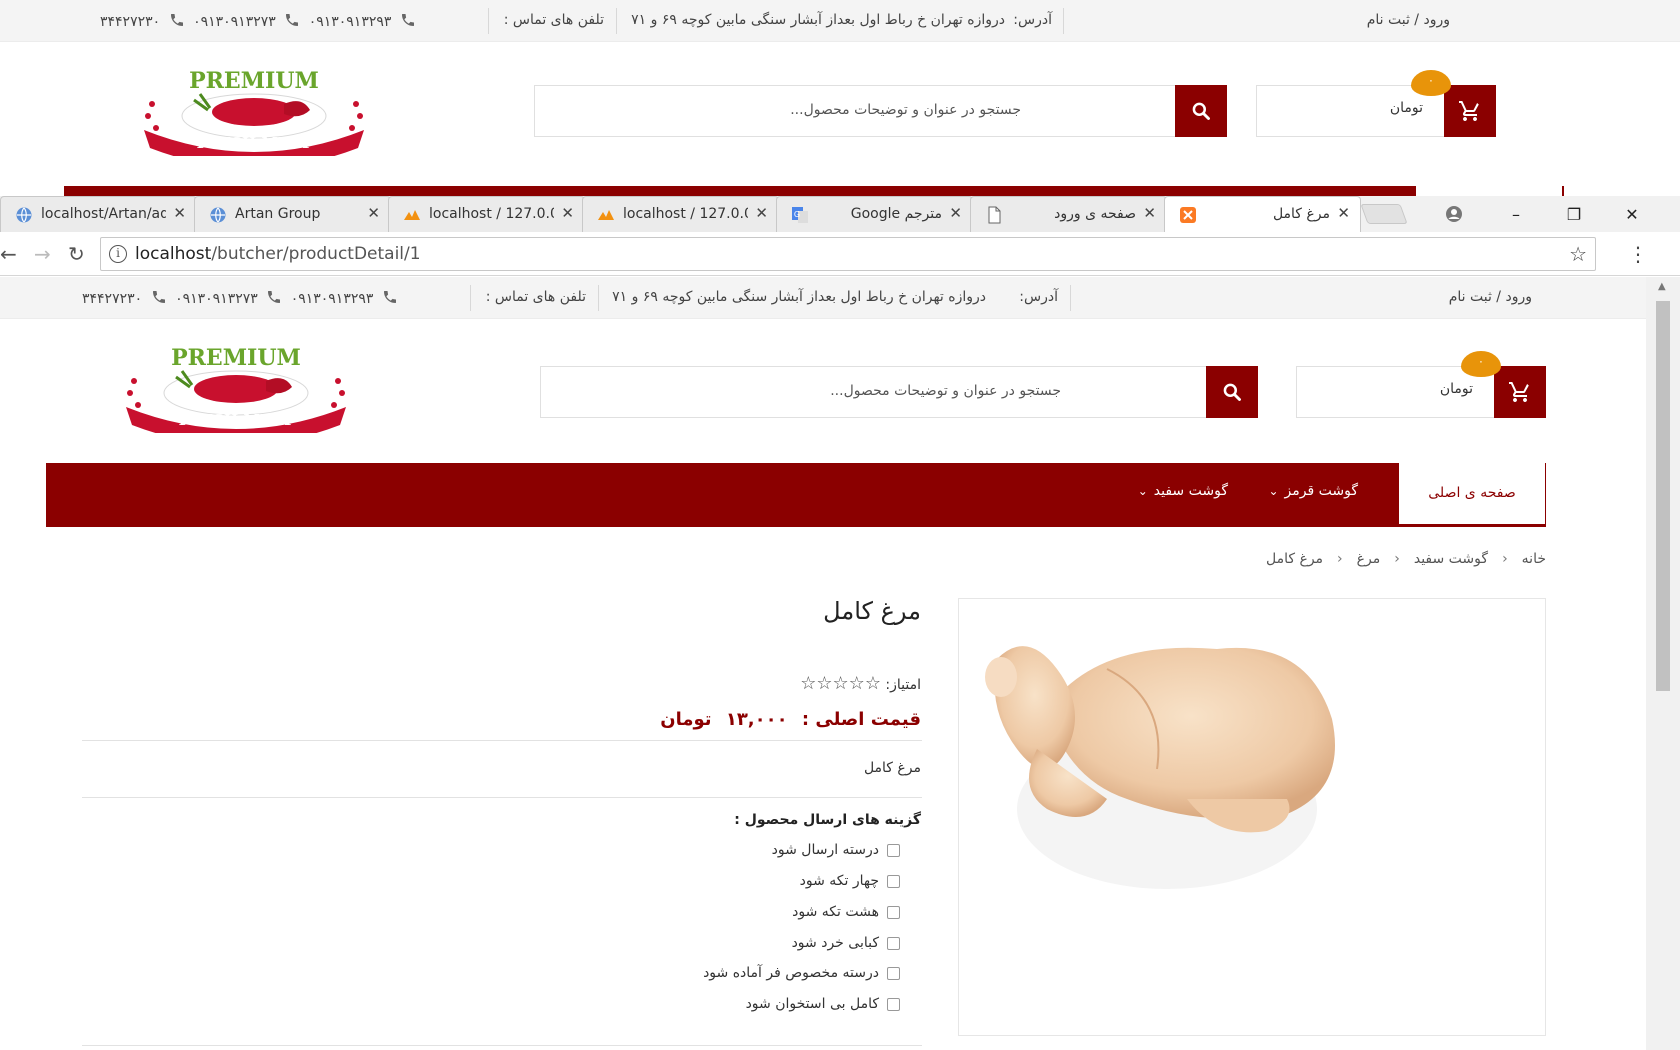  What do you see at coordinates (553, 20) in the screenshot?
I see `phone-label: تلفن های تماس :` at bounding box center [553, 20].